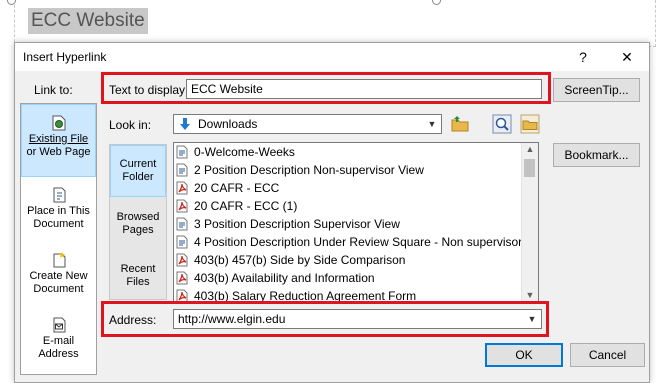 The width and height of the screenshot is (658, 383). What do you see at coordinates (307, 124) in the screenshot?
I see `look-in-select: Downloads ▼` at bounding box center [307, 124].